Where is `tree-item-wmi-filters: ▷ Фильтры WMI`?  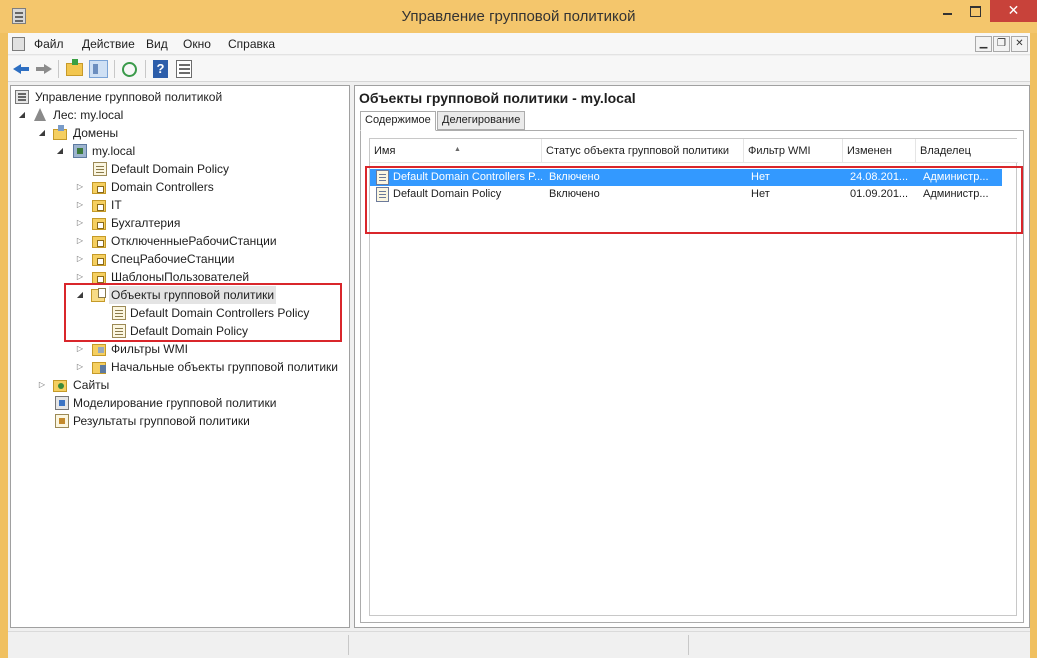 tree-item-wmi-filters: ▷ Фильтры WMI is located at coordinates (180, 349).